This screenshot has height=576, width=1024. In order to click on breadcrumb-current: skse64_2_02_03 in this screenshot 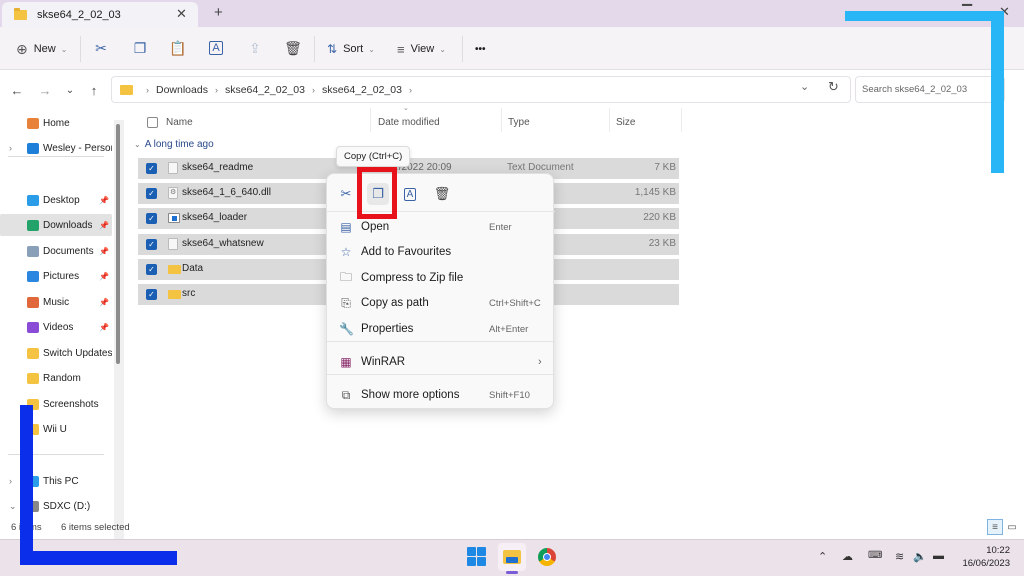, I will do `click(362, 90)`.